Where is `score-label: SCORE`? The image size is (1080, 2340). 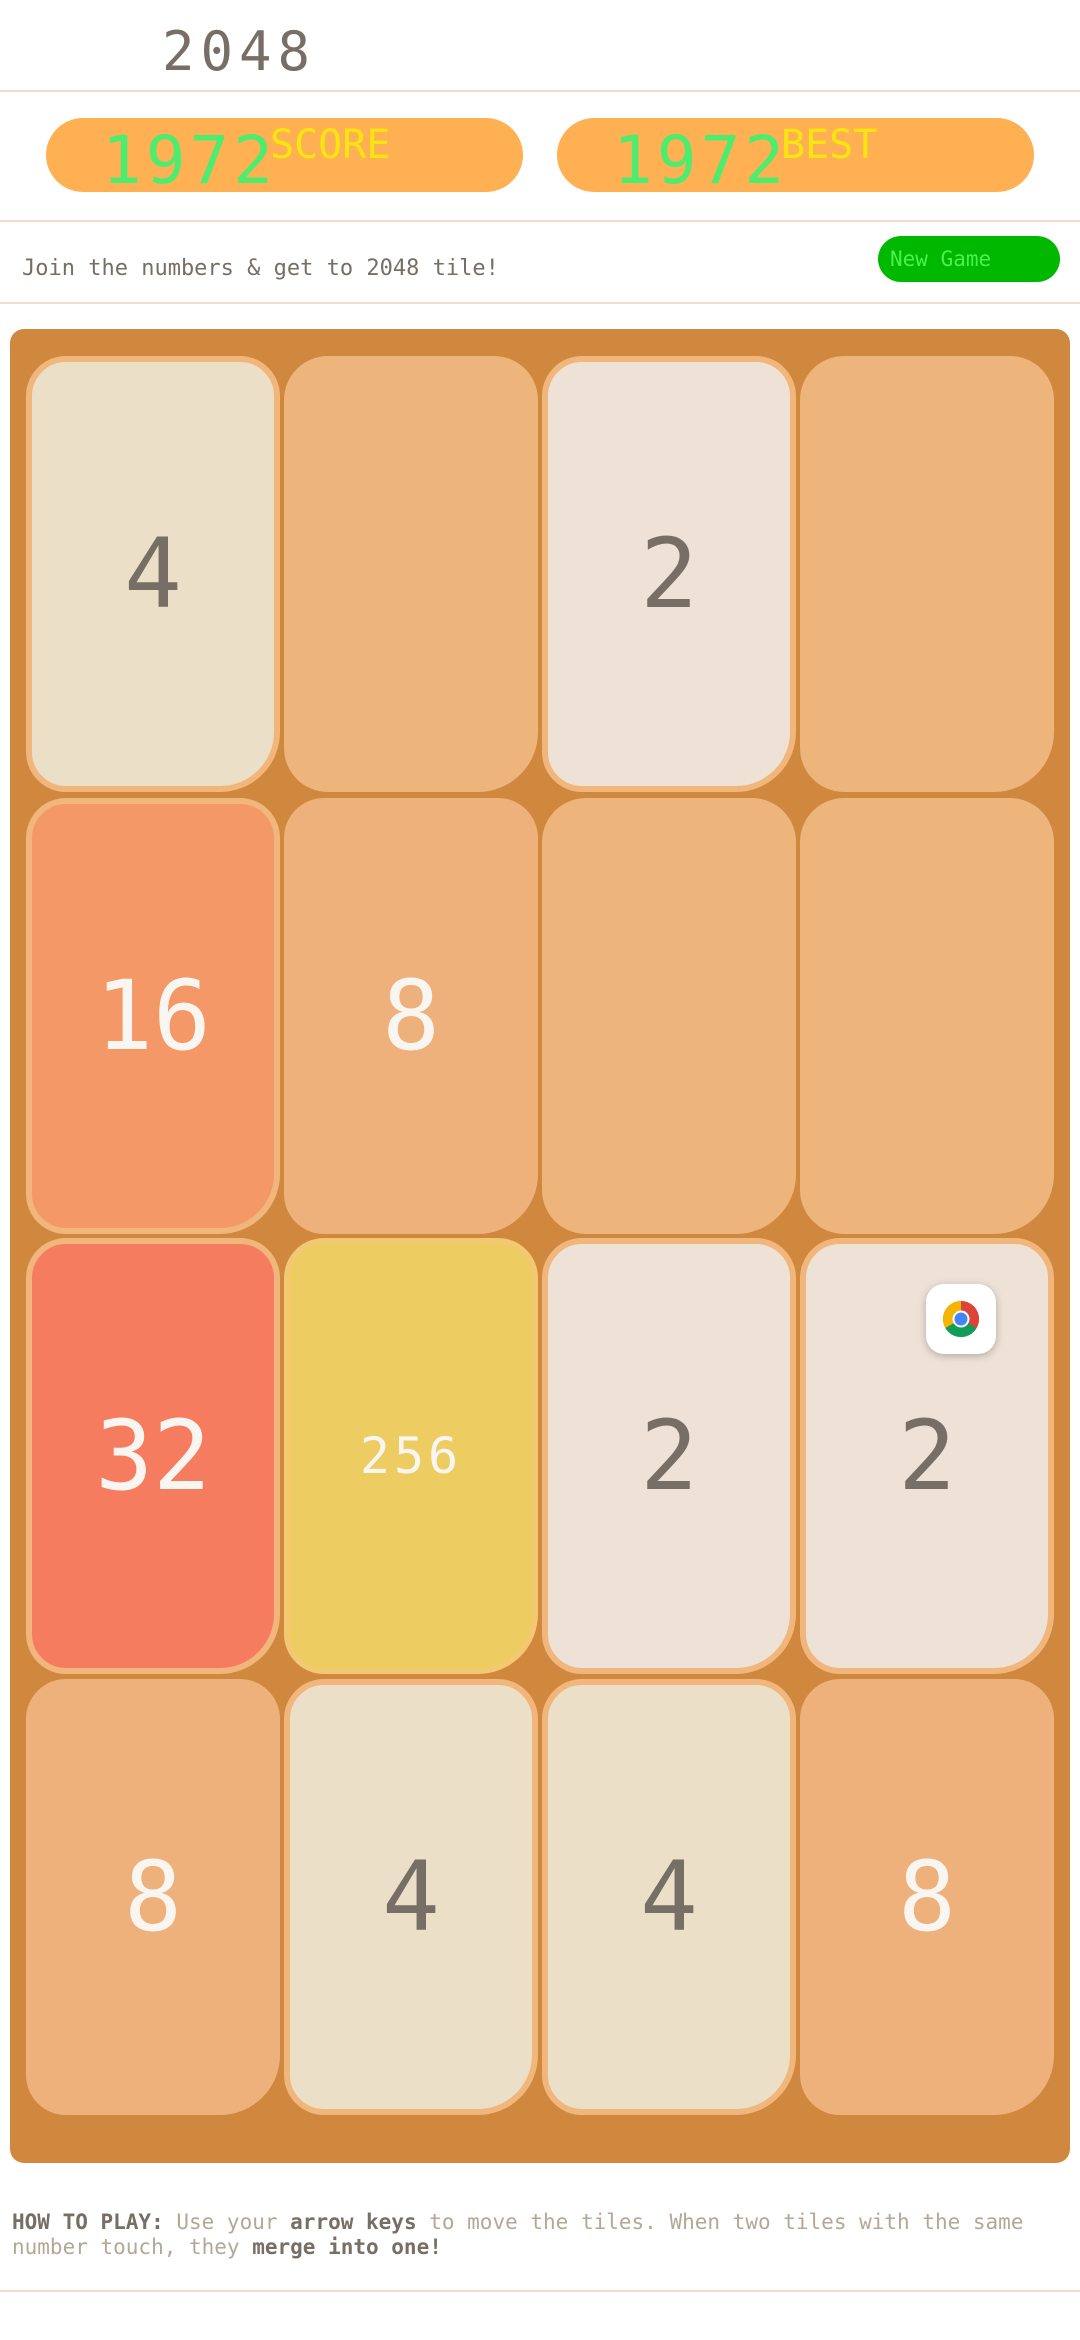
score-label: SCORE is located at coordinates (330, 145).